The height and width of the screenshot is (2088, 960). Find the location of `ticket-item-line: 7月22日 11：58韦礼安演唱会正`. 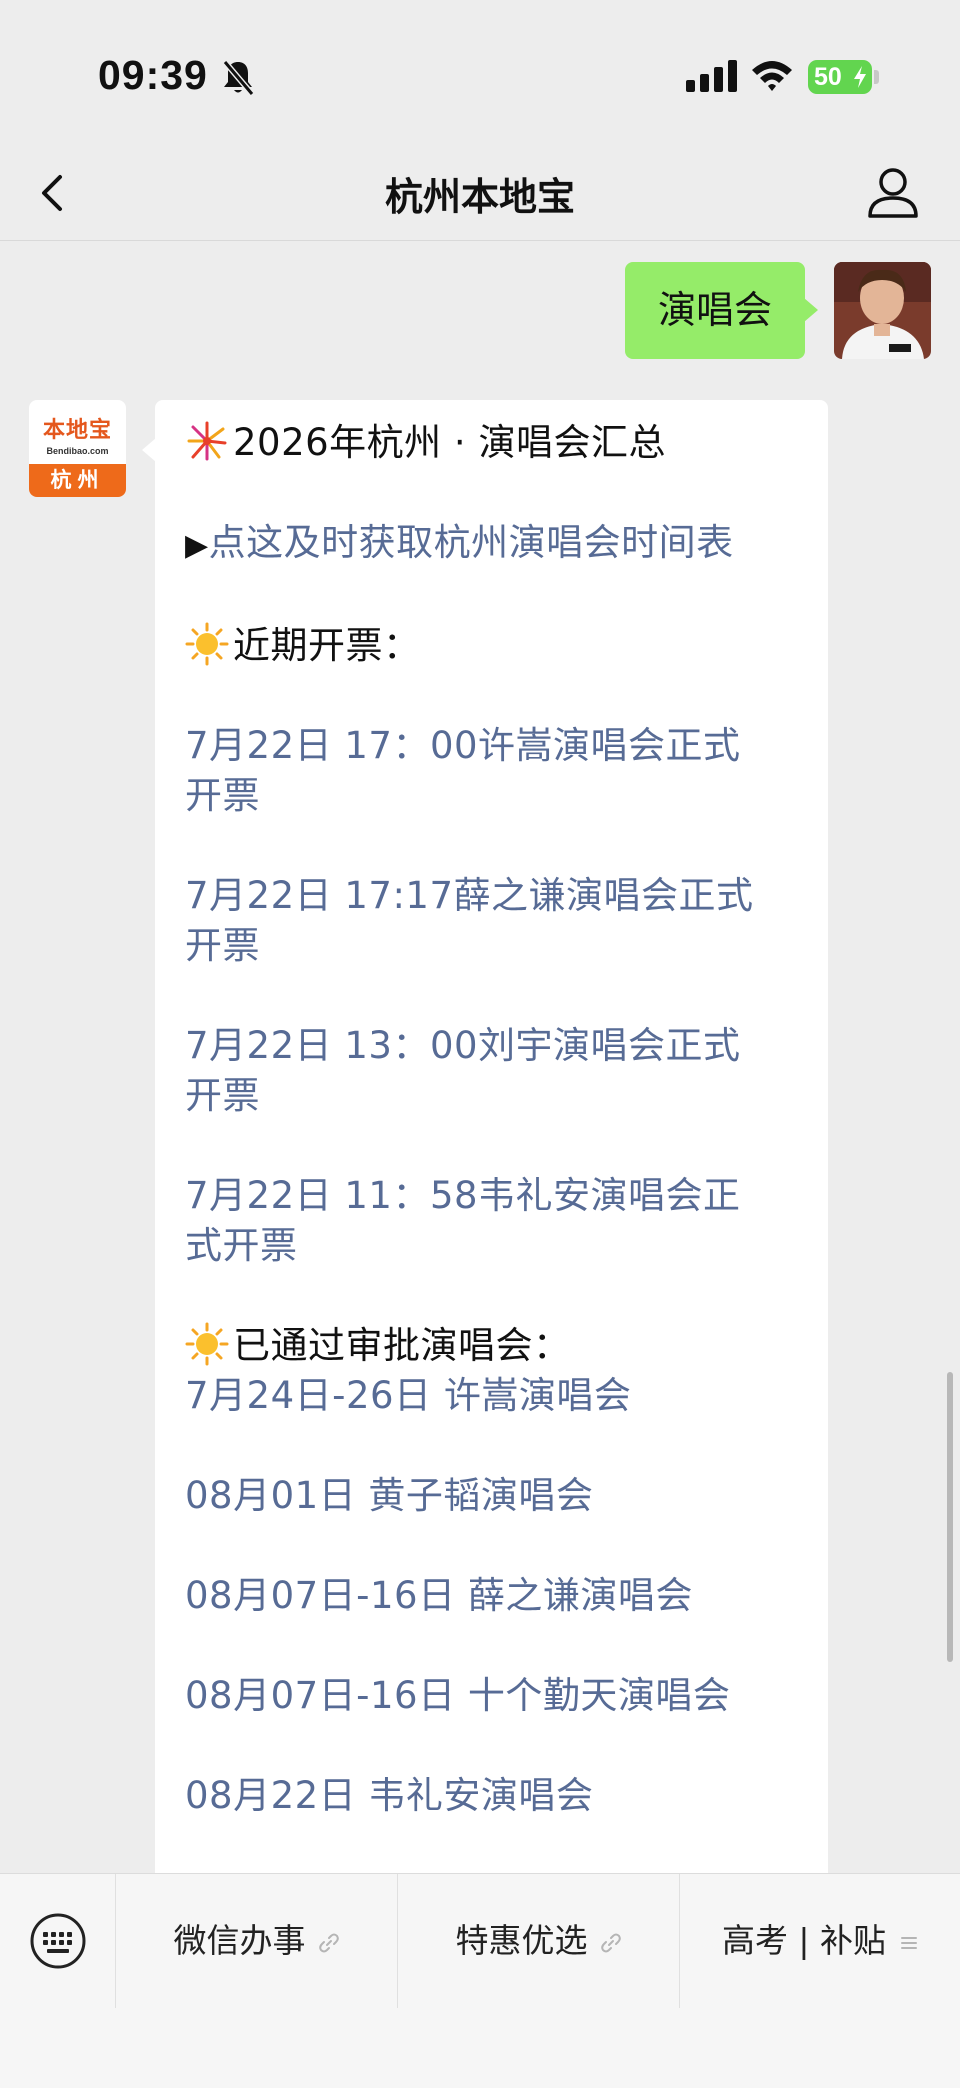

ticket-item-line: 7月22日 11：58韦礼安演唱会正 is located at coordinates (495, 1196).